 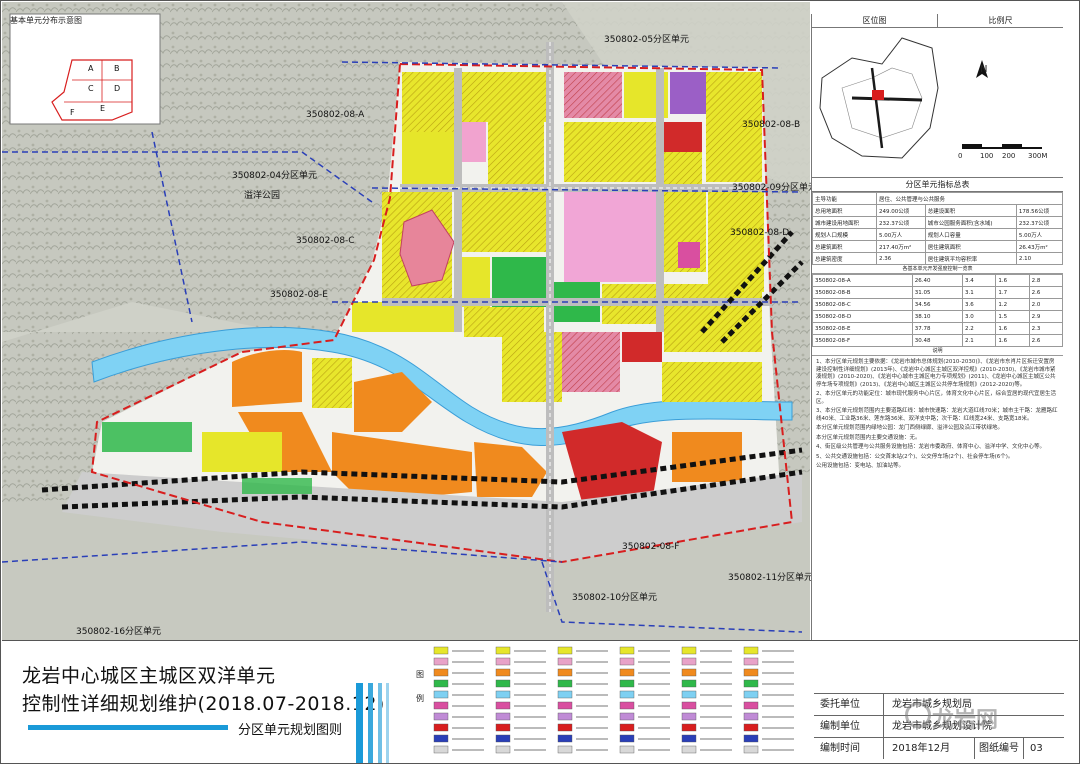 I want to click on table-cell: 34.56, so click(x=937, y=304).